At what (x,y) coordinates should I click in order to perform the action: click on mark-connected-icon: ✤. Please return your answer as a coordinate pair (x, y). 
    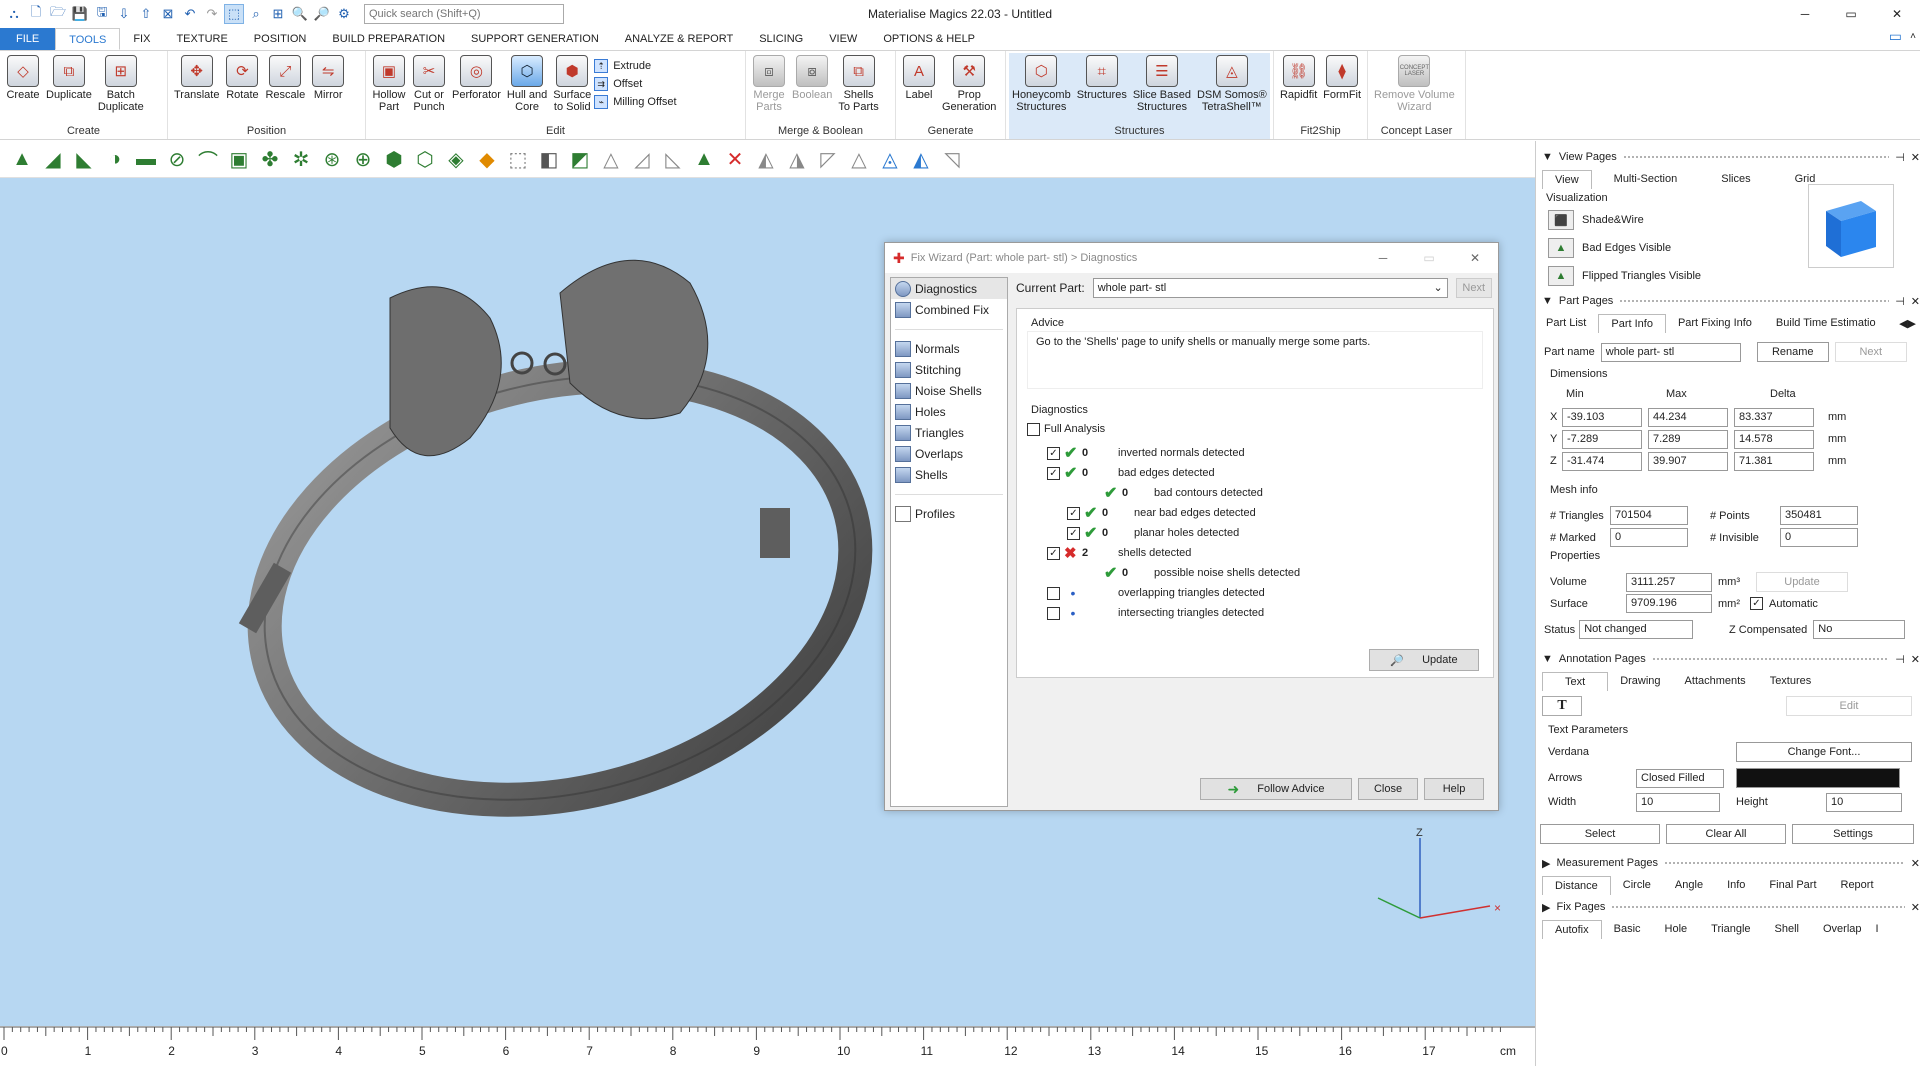
    Looking at the image, I should click on (270, 159).